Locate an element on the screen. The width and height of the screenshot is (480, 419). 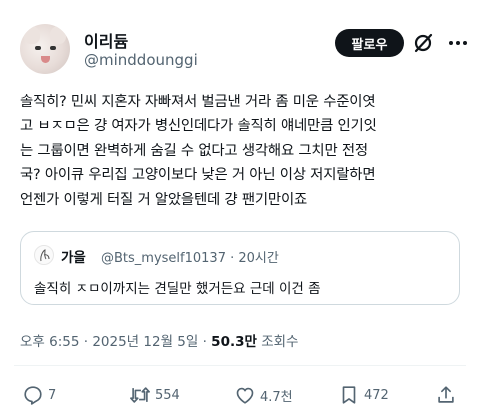
bookmark-button: 472 is located at coordinates (363, 395).